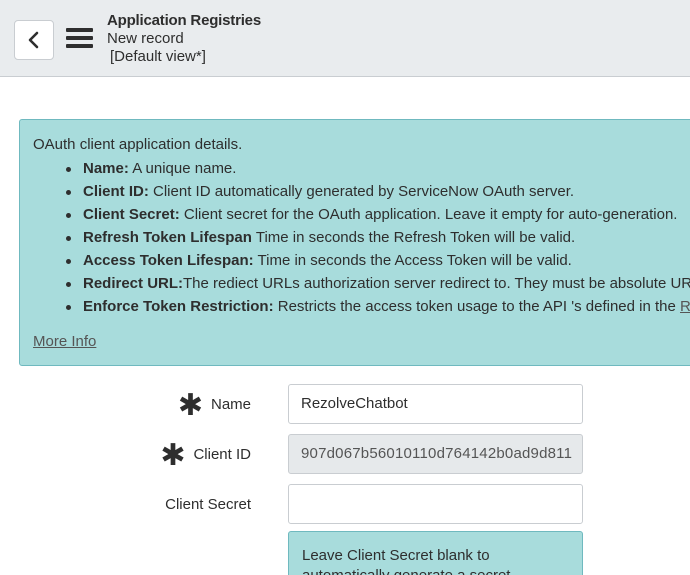 The image size is (690, 575). I want to click on client-secret-label: Client Secret, so click(208, 504).